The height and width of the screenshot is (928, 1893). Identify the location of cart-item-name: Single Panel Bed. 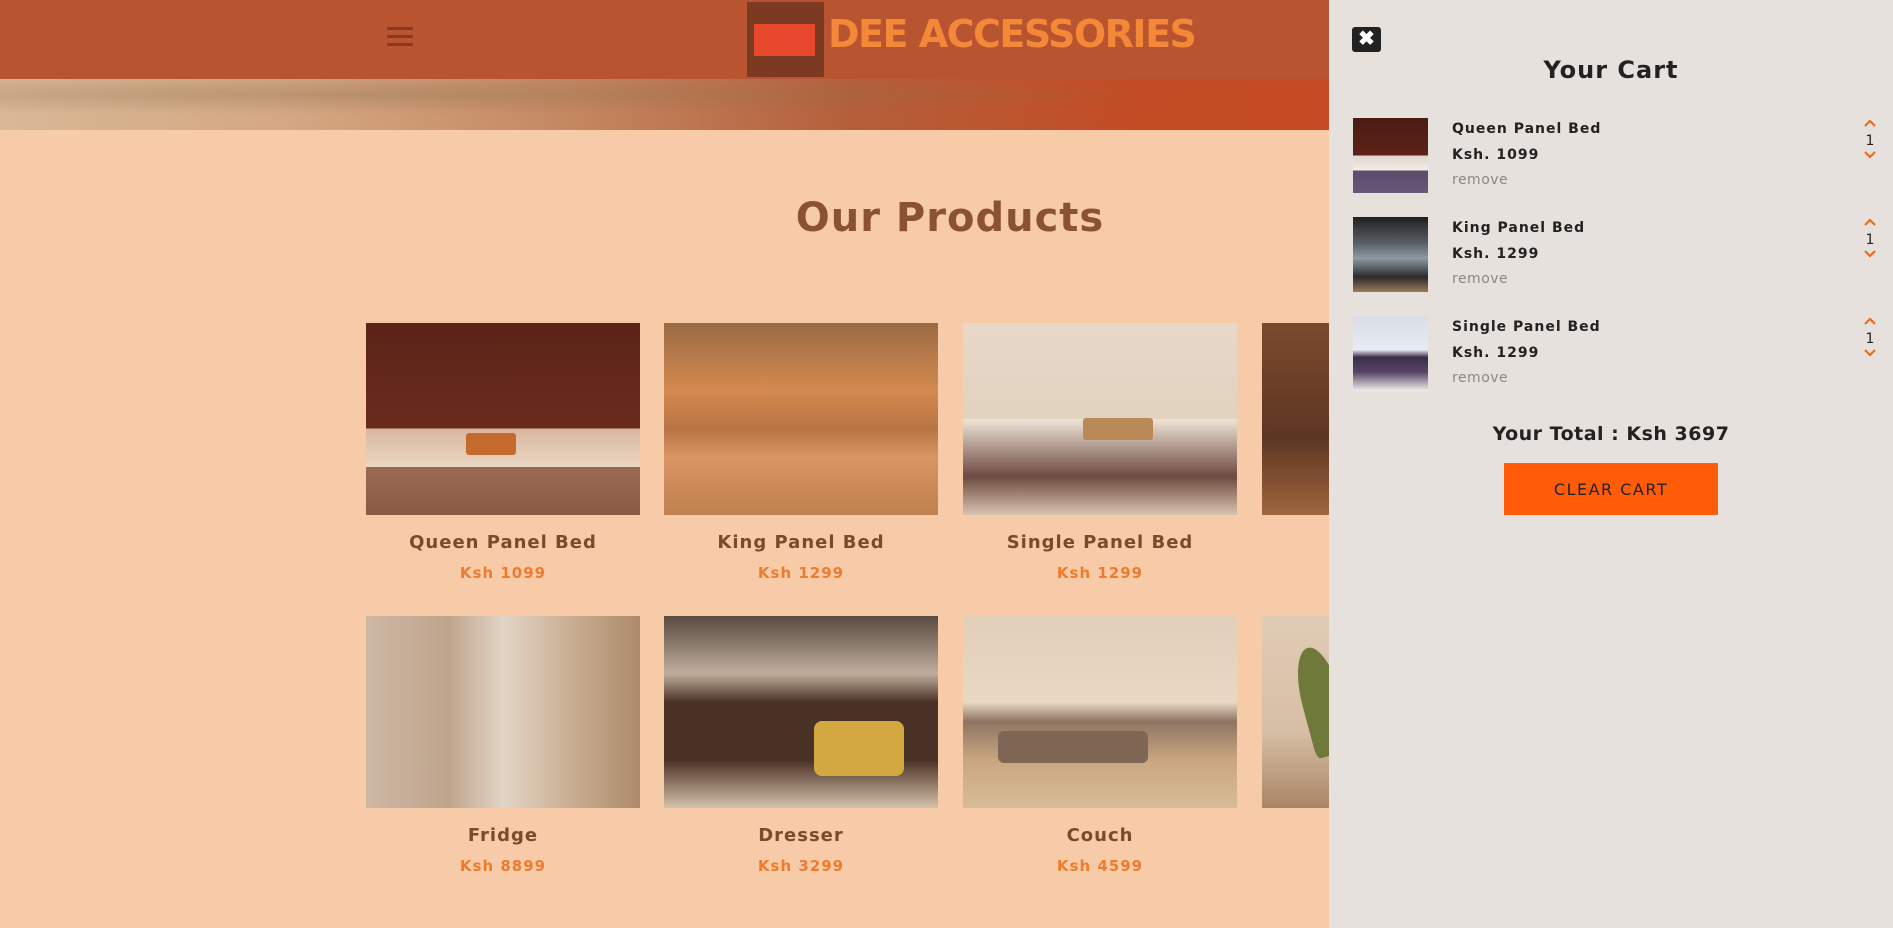
(1526, 327).